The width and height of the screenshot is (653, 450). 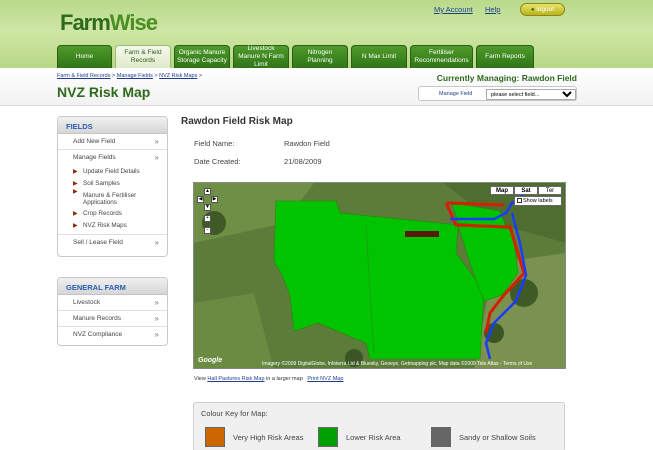 What do you see at coordinates (84, 76) in the screenshot?
I see `breadcrumb-farm-field-records: Farm & Field Records` at bounding box center [84, 76].